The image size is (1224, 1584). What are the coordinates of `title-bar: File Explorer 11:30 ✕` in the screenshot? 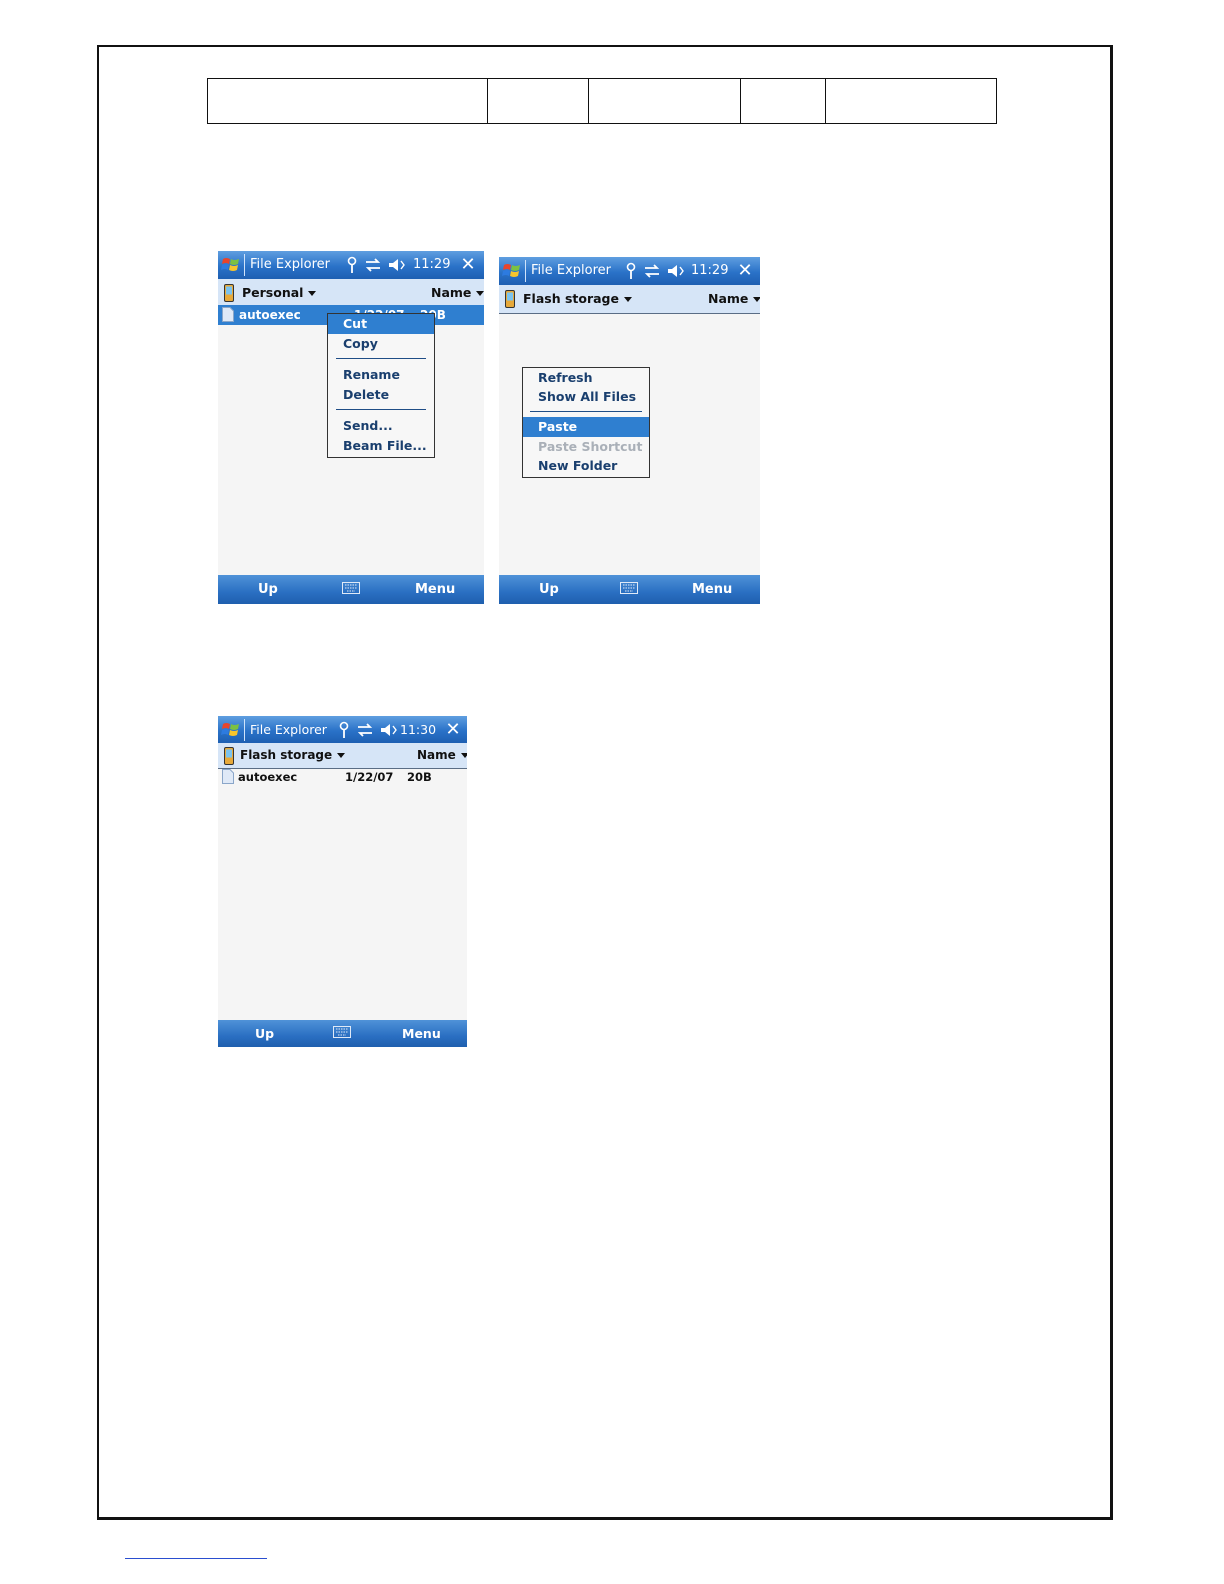 It's located at (342, 729).